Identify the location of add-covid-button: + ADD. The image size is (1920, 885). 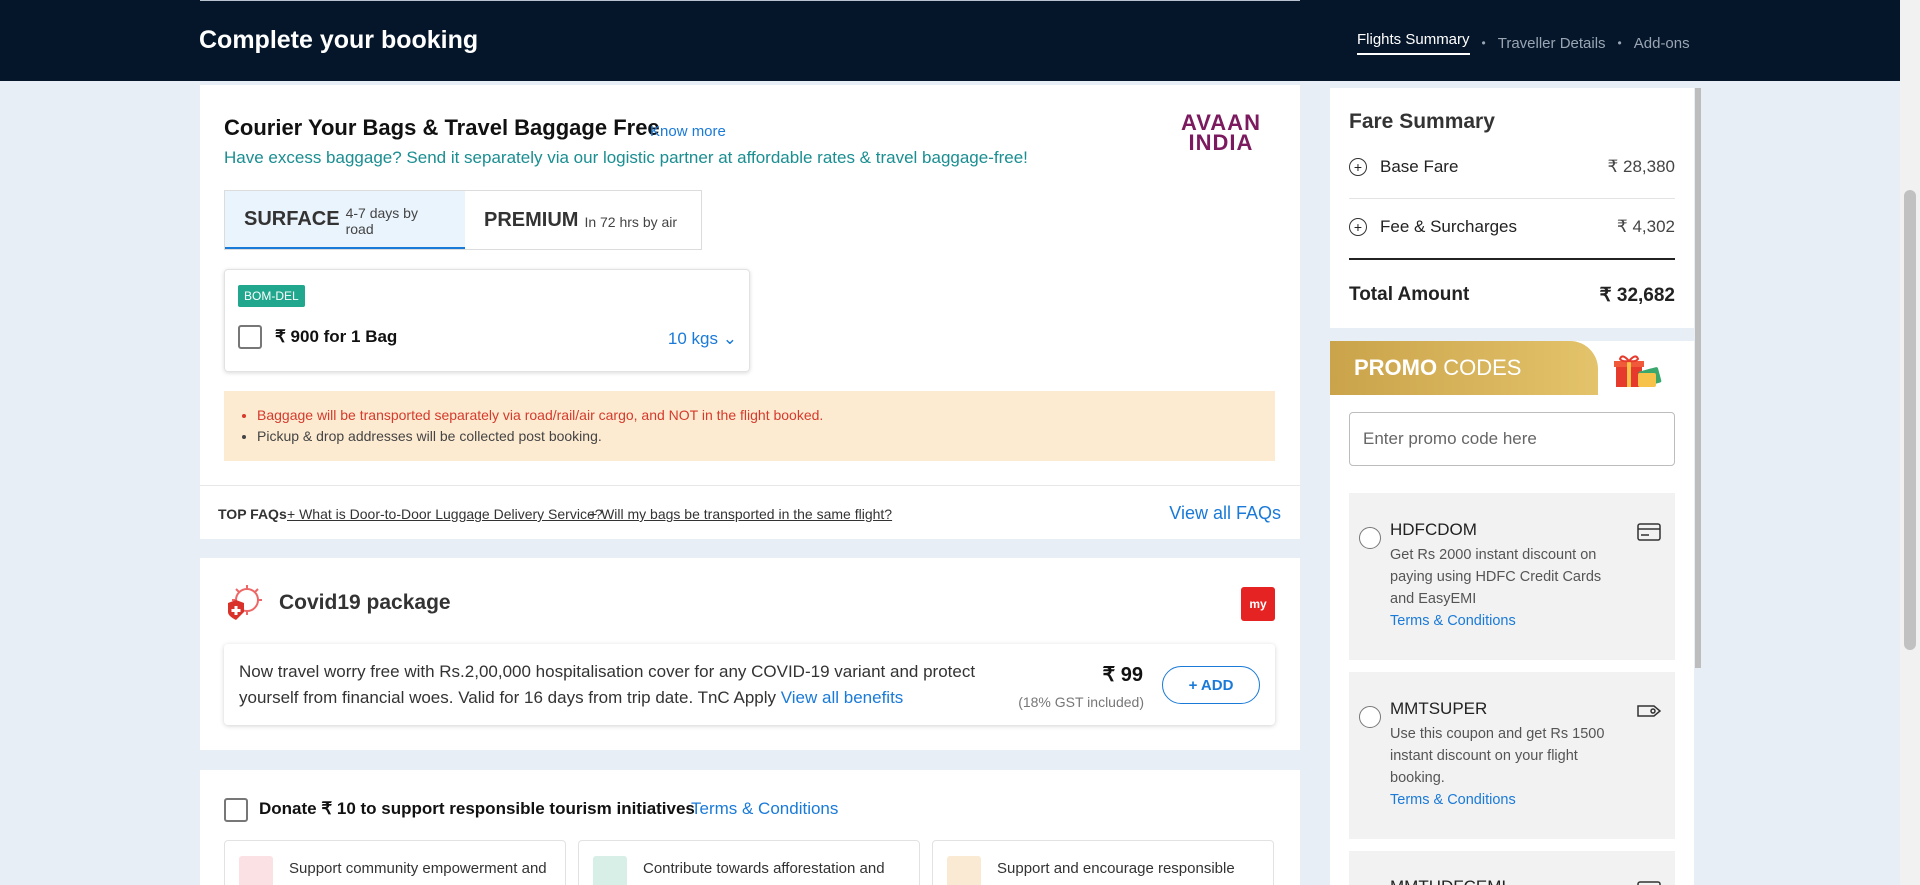
(1211, 685).